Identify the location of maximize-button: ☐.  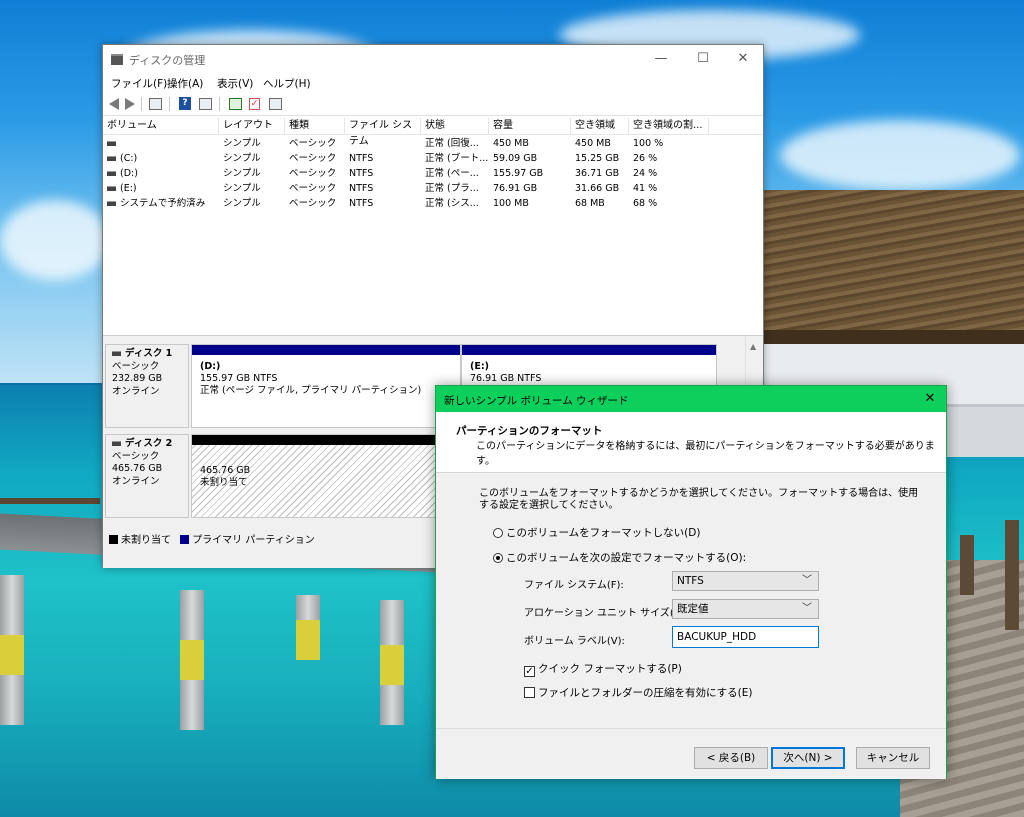
(703, 59).